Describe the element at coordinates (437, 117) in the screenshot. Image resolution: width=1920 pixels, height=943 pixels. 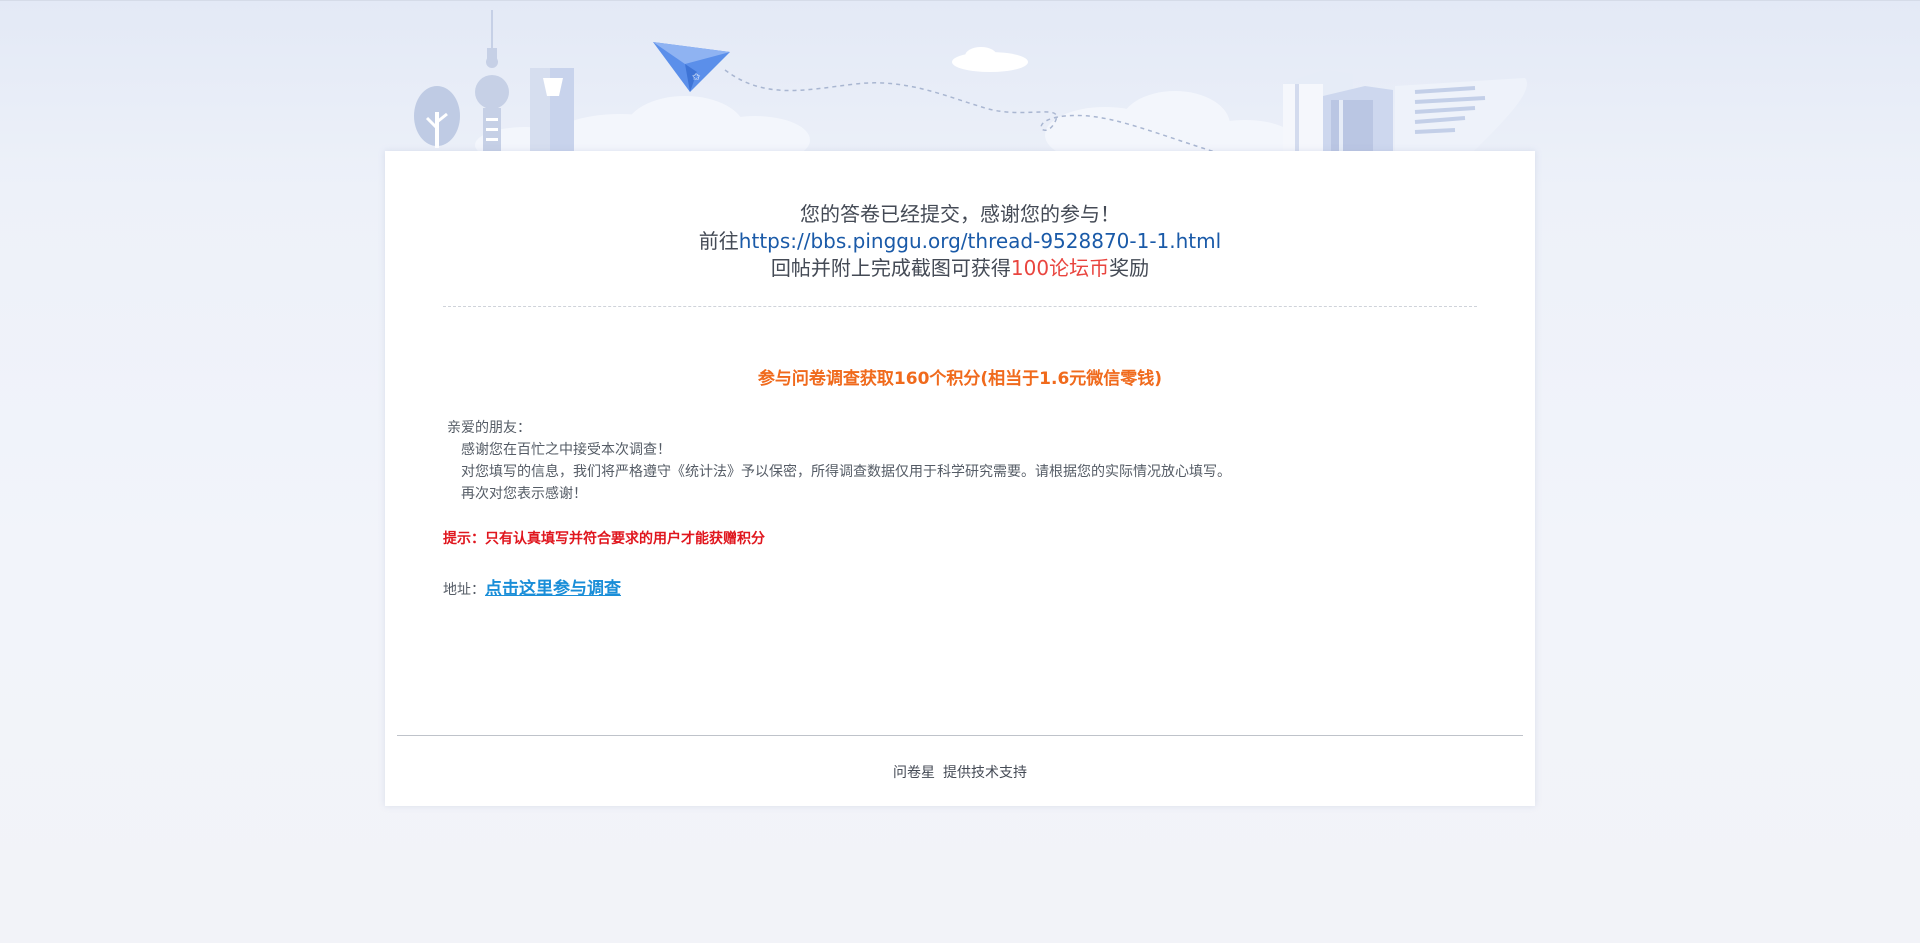
I see `tree-icon` at that location.